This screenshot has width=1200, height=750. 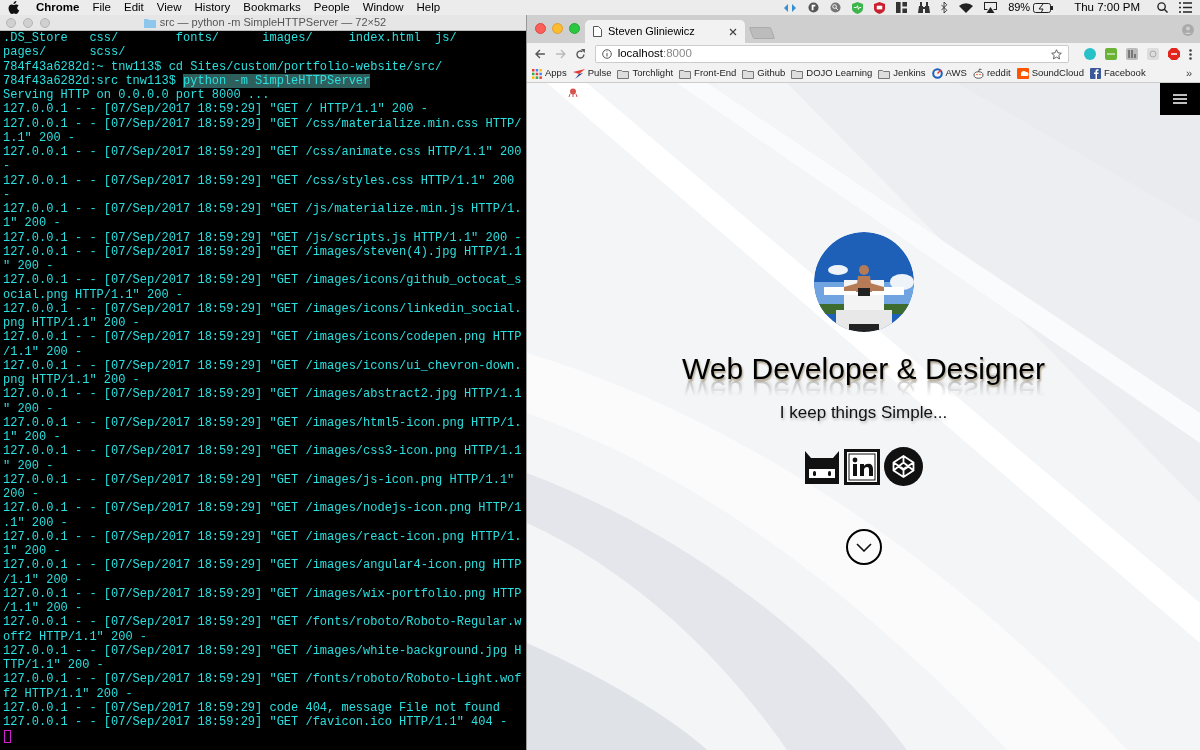 What do you see at coordinates (35, 522) in the screenshot?
I see `terminal-line: .1" 200 -` at bounding box center [35, 522].